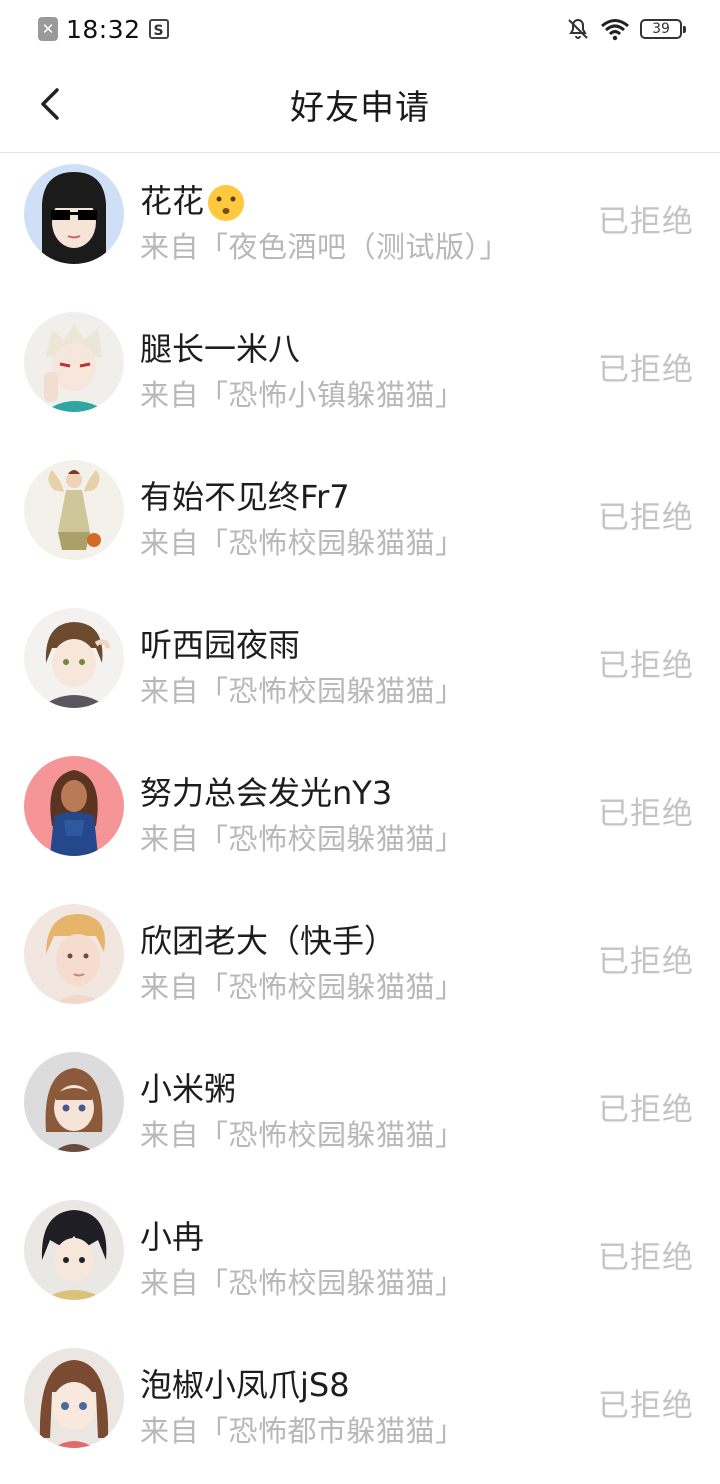 The height and width of the screenshot is (1484, 720). Describe the element at coordinates (325, 247) in the screenshot. I see `request-source: 来自「夜色酒吧（测试版）」` at that location.